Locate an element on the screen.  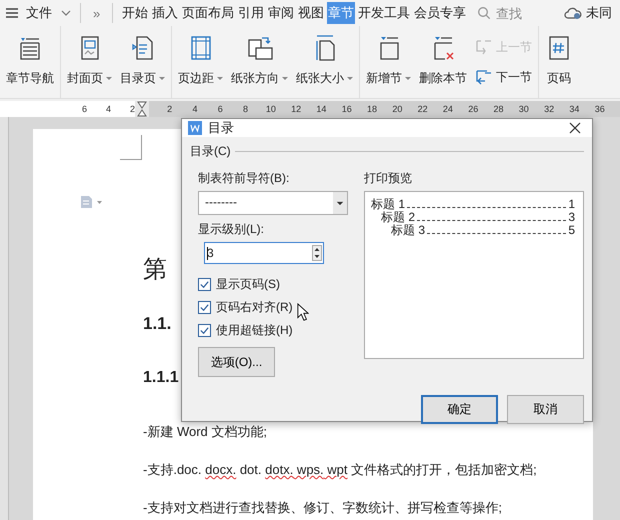
preview-page-number: 5 is located at coordinates (571, 230).